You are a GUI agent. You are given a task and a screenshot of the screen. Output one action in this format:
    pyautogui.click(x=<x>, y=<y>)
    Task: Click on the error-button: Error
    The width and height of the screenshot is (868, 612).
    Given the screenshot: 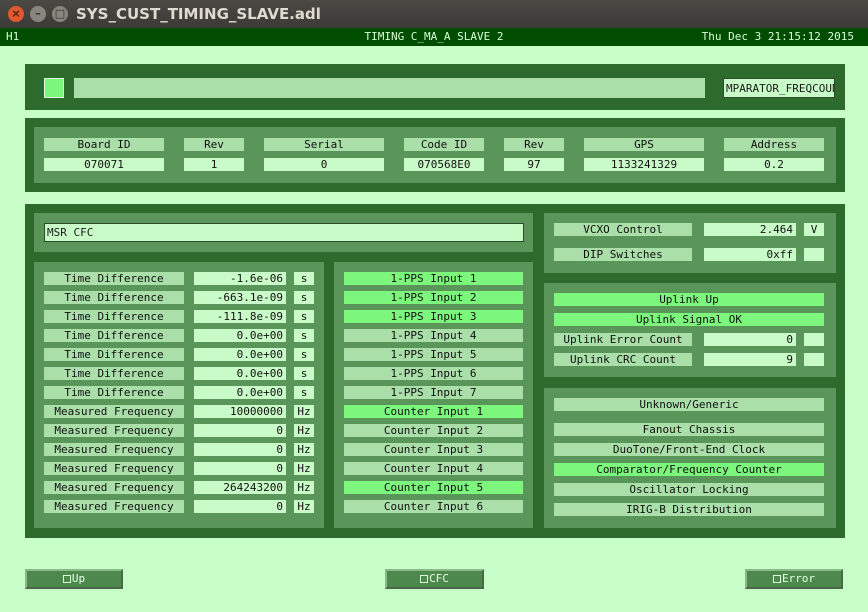 What is the action you would take?
    pyautogui.click(x=794, y=579)
    